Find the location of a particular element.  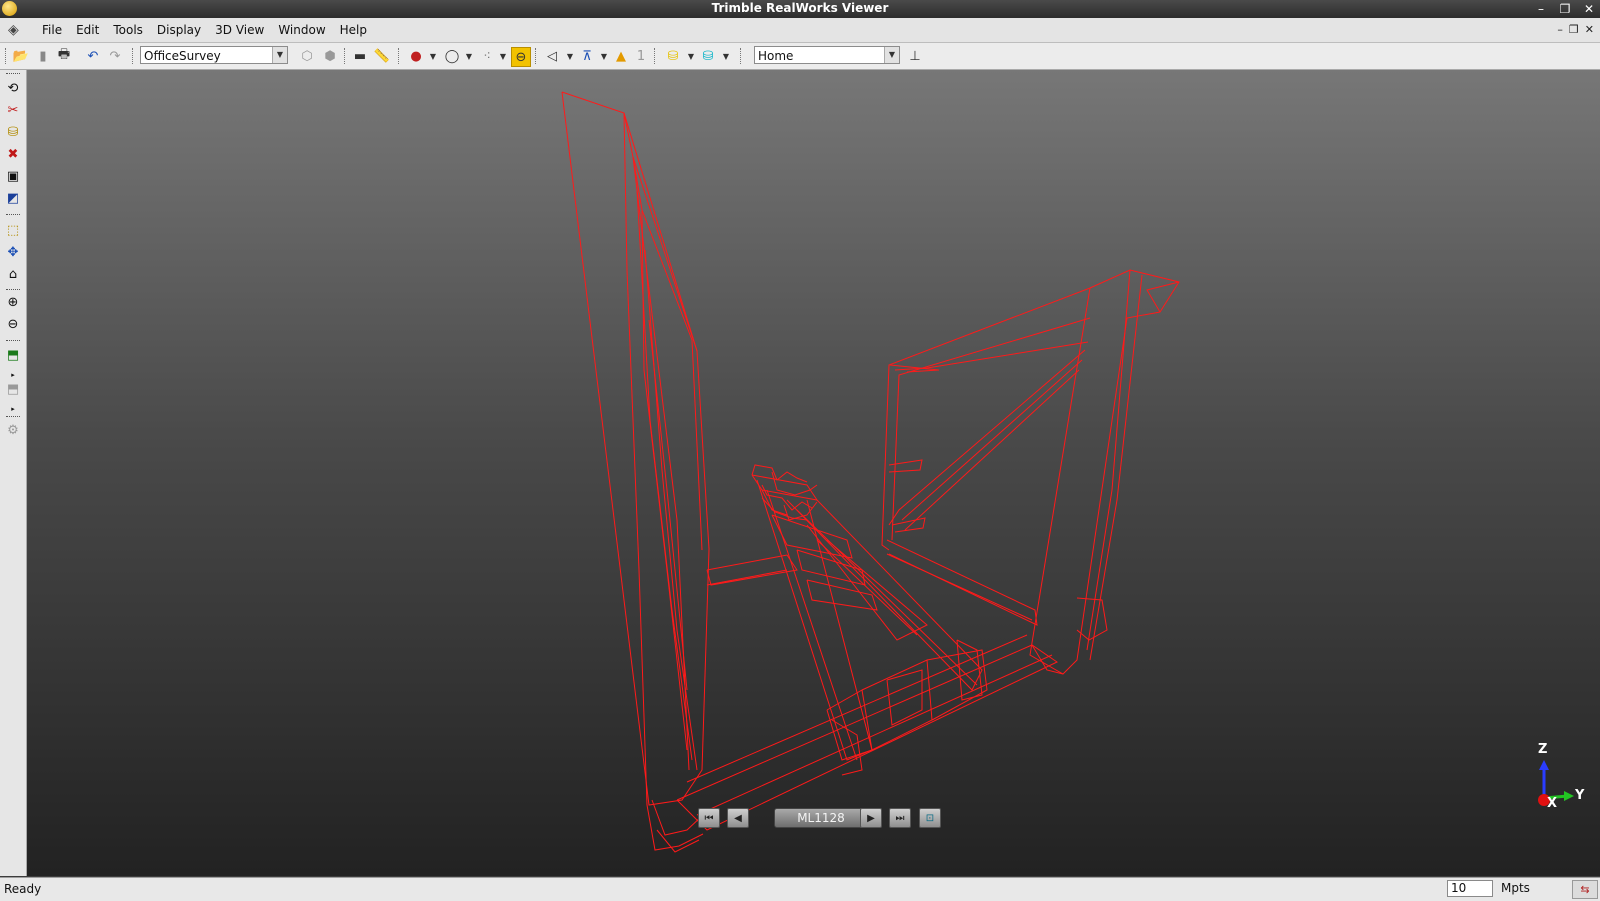

minimize-icon: – is located at coordinates (1541, 9).